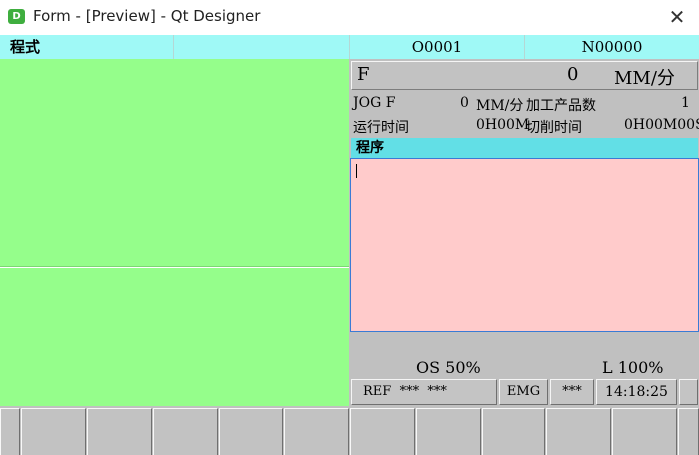 This screenshot has height=455, width=699. Describe the element at coordinates (688, 431) in the screenshot. I see `softkey-right-arrow` at that location.